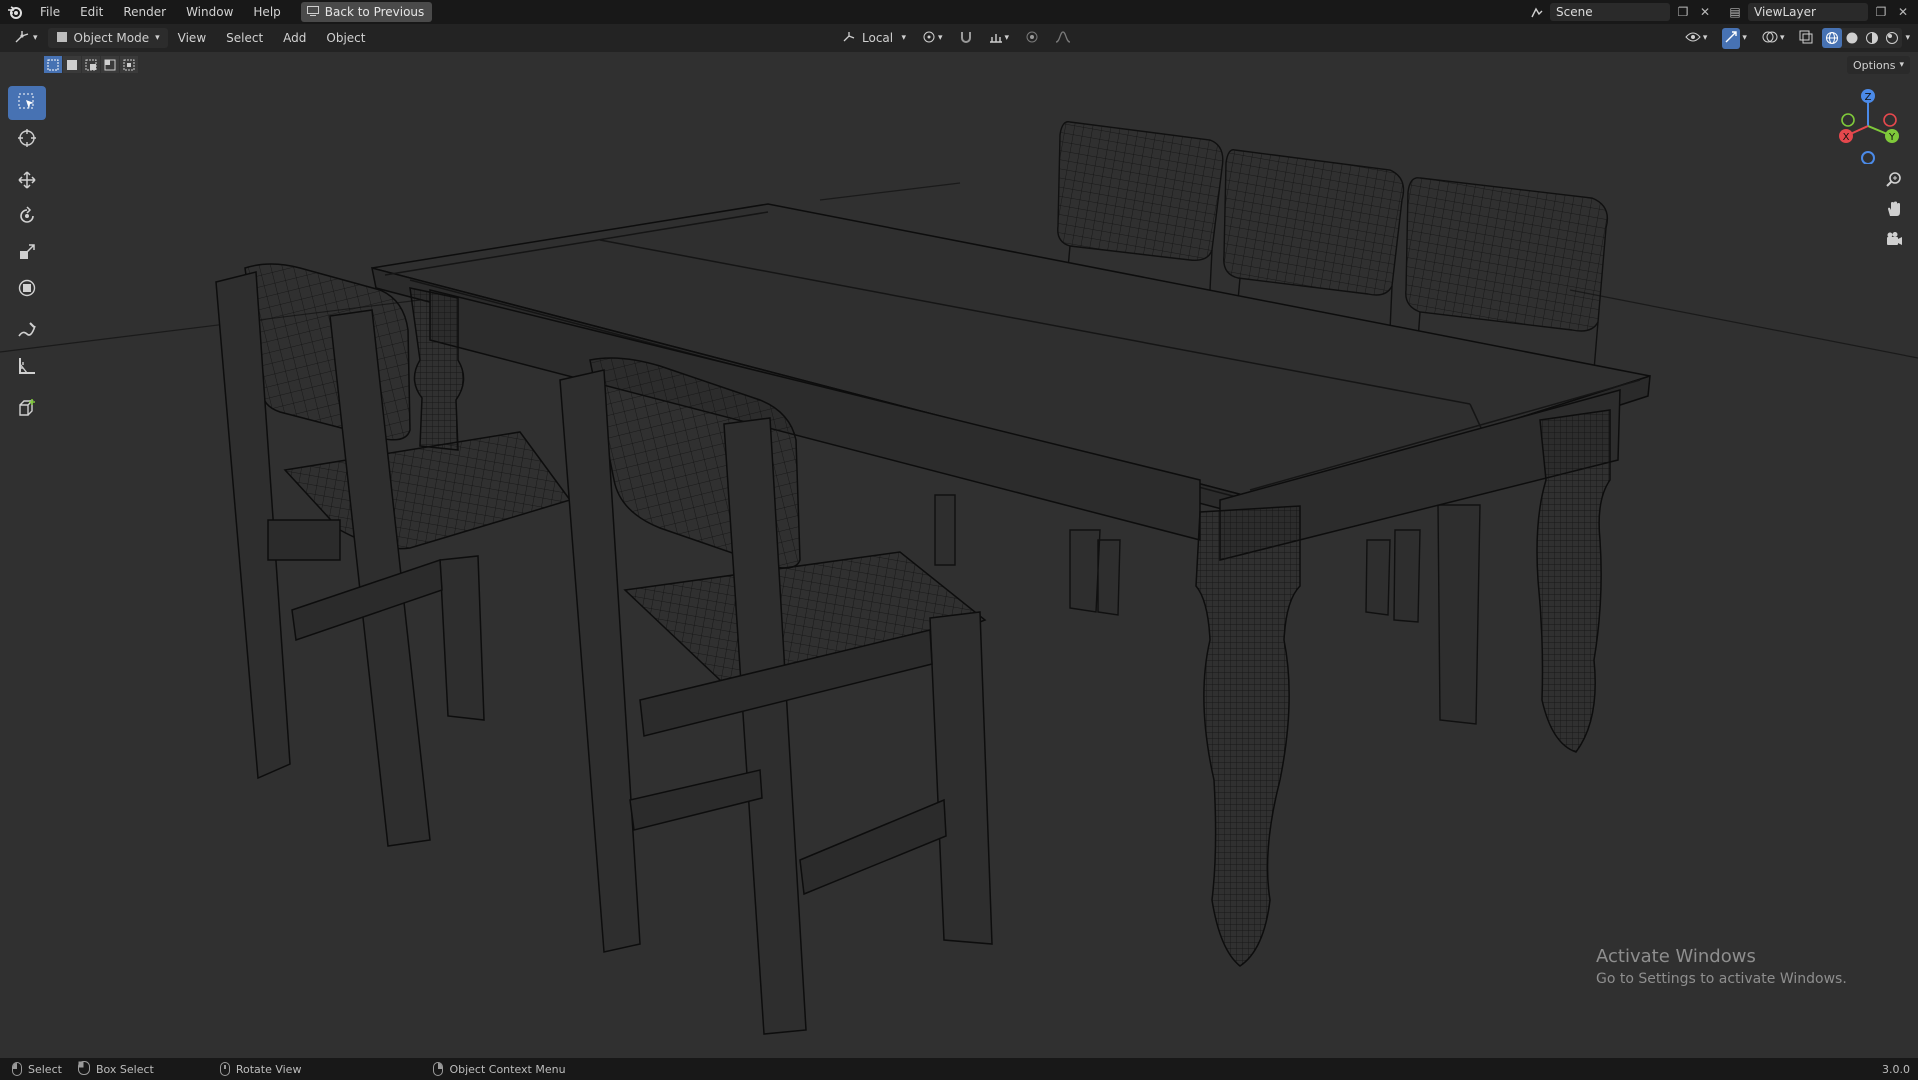  What do you see at coordinates (91, 12) in the screenshot?
I see `menu-edit: Edit` at bounding box center [91, 12].